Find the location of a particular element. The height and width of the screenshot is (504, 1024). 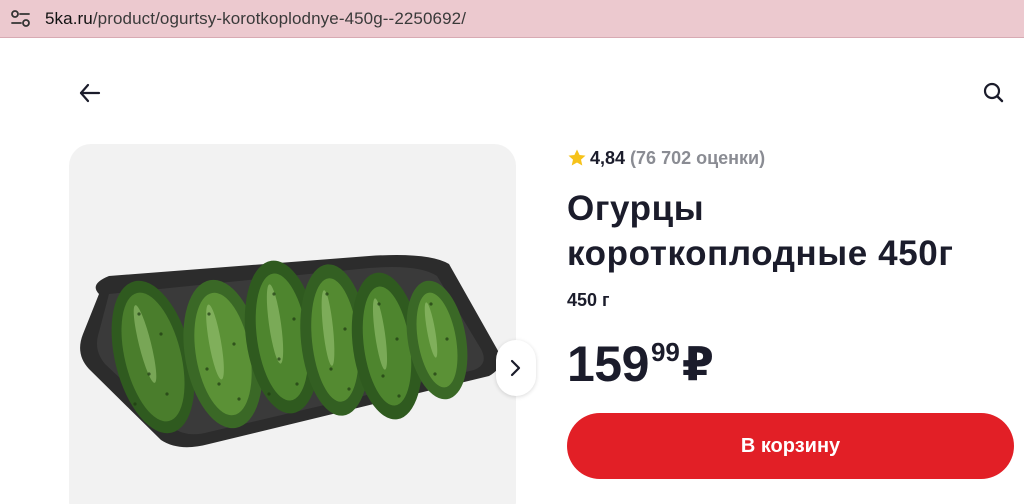

gallery-next-button is located at coordinates (516, 368).